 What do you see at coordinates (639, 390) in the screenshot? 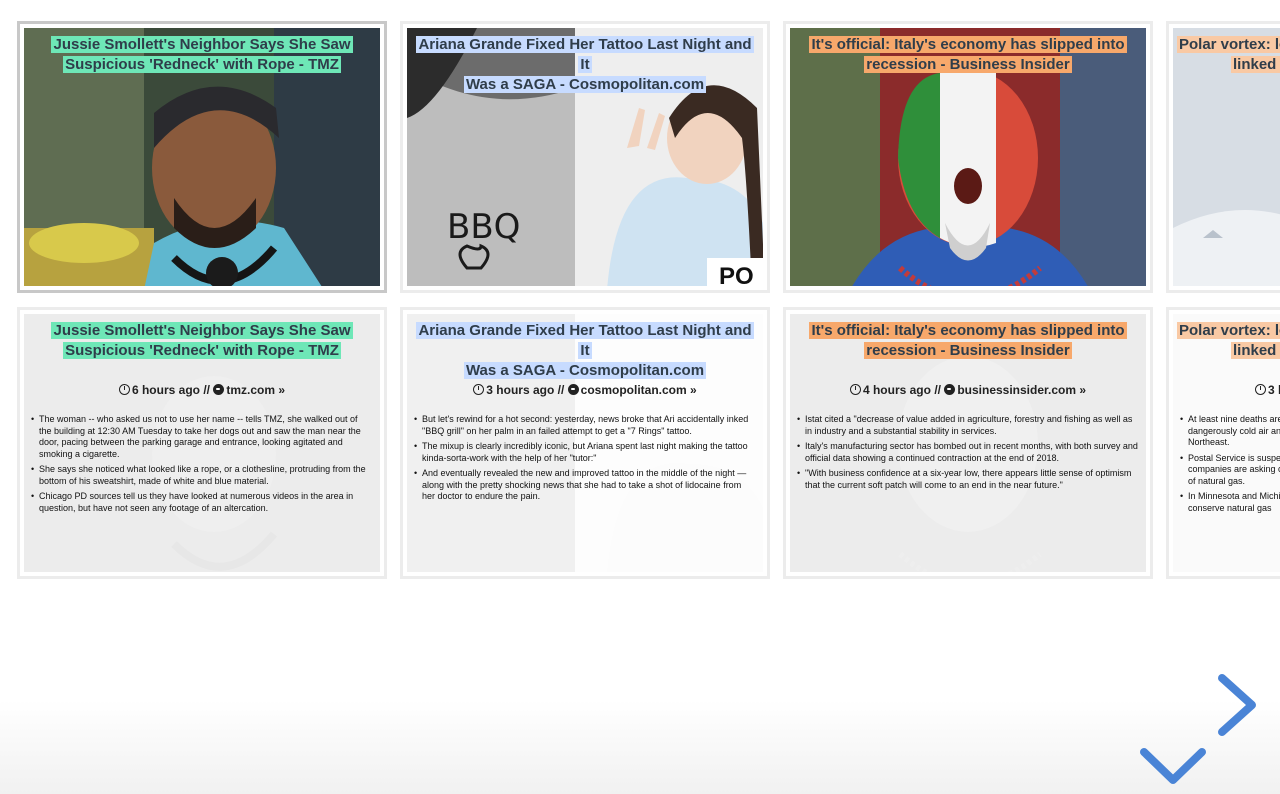
I see `story-source-link: cosmopolitan.com »` at bounding box center [639, 390].